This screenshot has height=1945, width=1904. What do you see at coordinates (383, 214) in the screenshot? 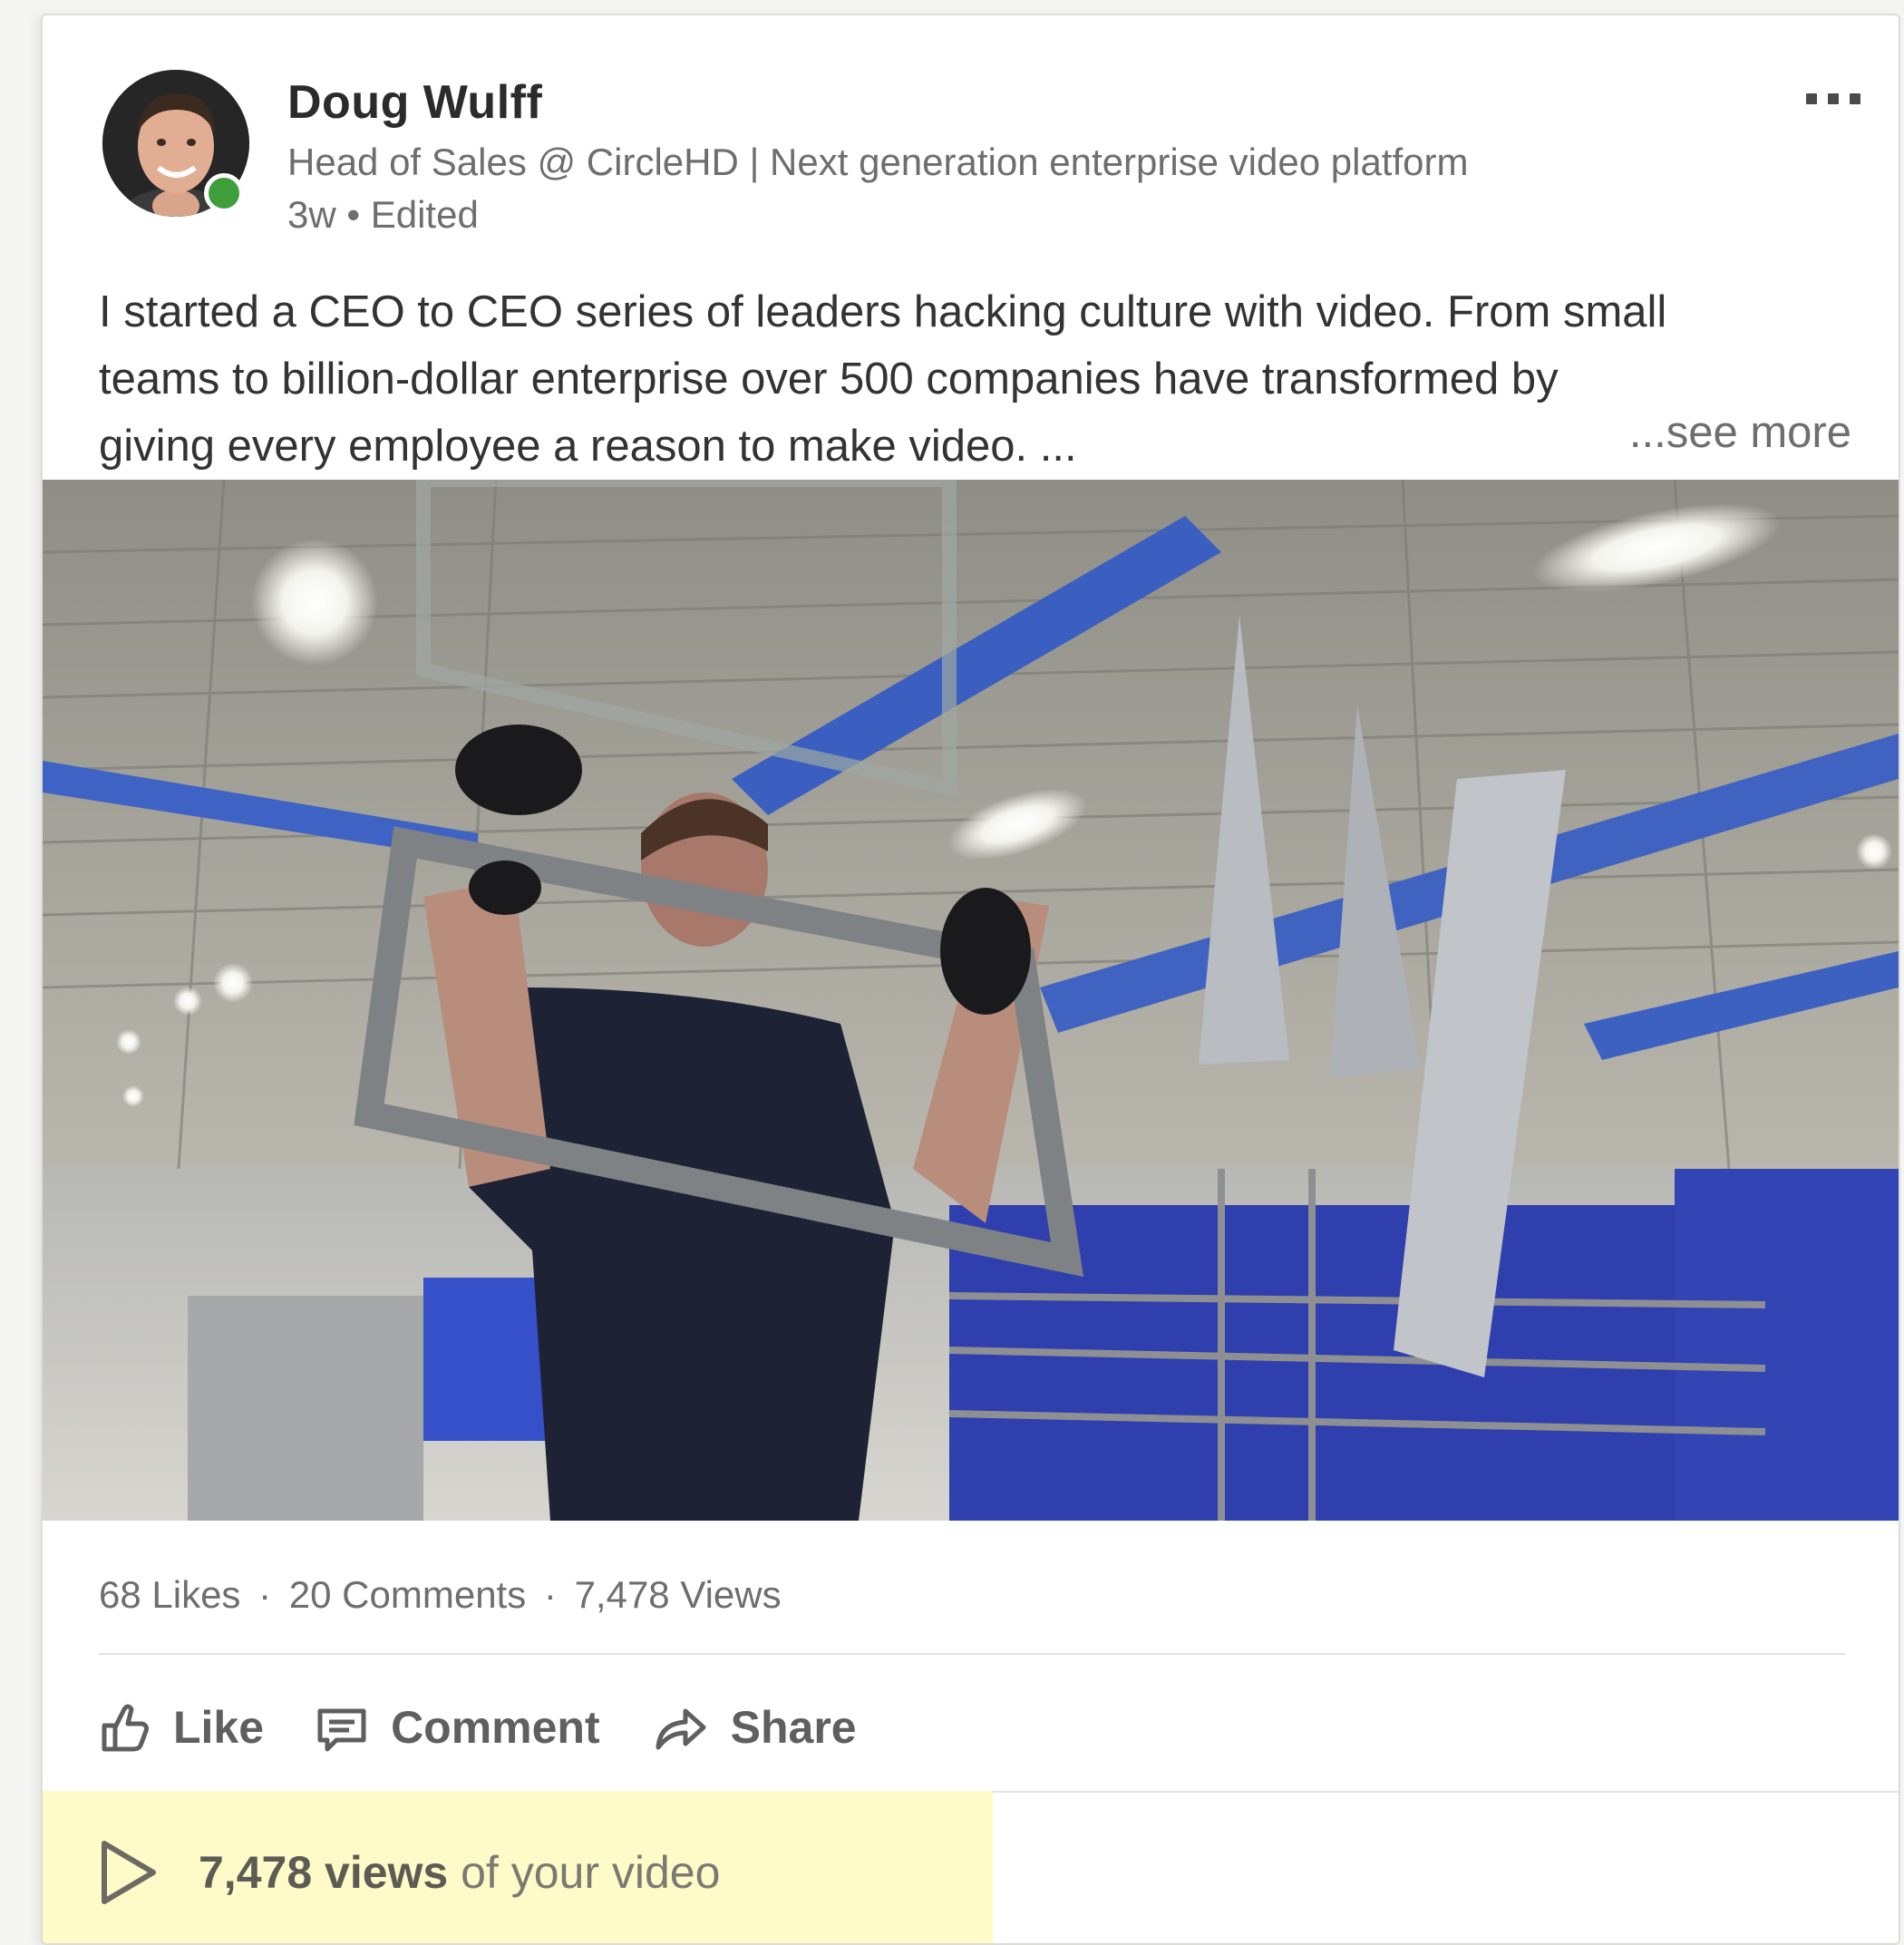
I see `post-timestamp: 3w • Edited` at bounding box center [383, 214].